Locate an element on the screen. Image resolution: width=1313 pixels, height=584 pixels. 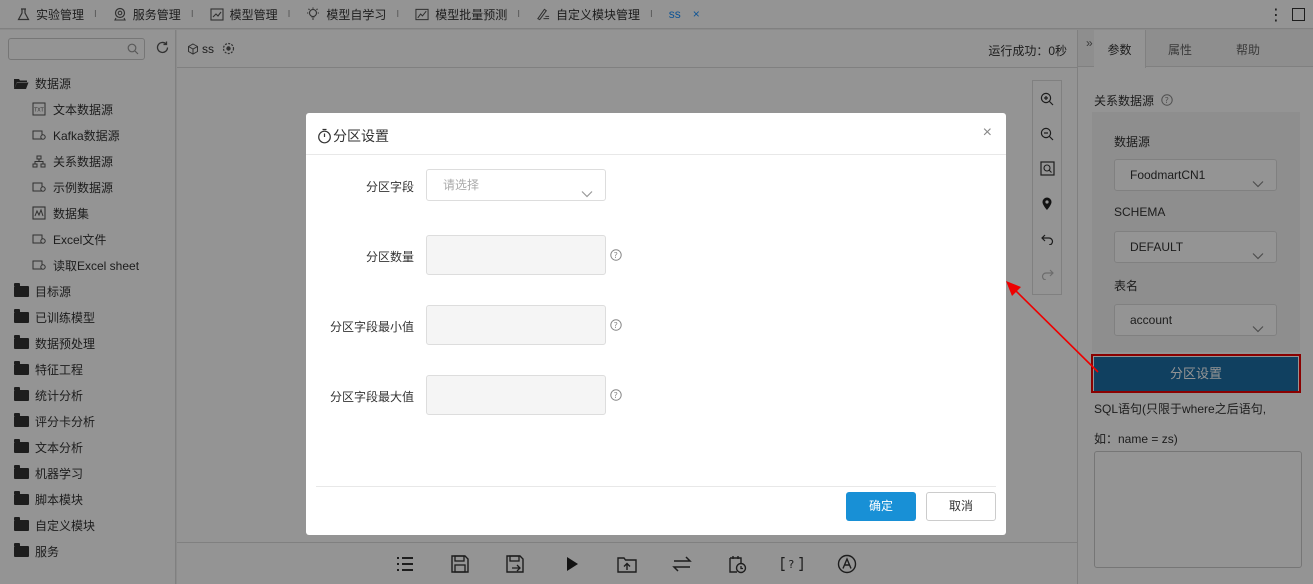
dialog-footer-divider is located at coordinates (656, 486).